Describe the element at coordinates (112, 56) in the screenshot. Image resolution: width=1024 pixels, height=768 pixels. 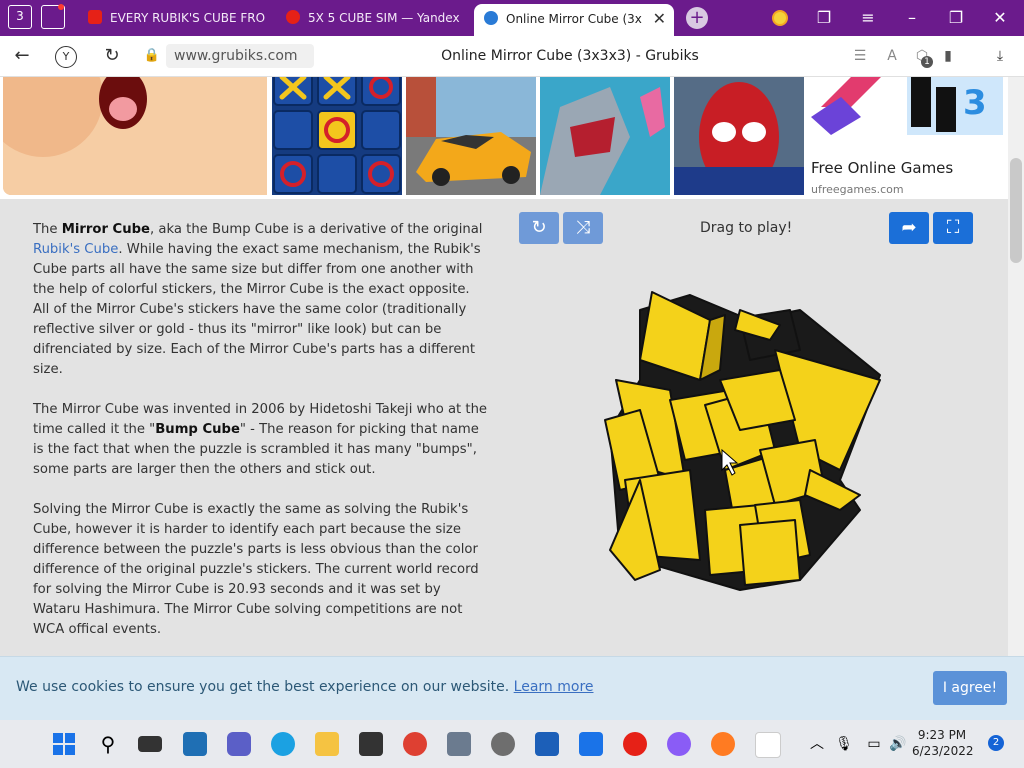
I see `reload-icon: ↻` at that location.